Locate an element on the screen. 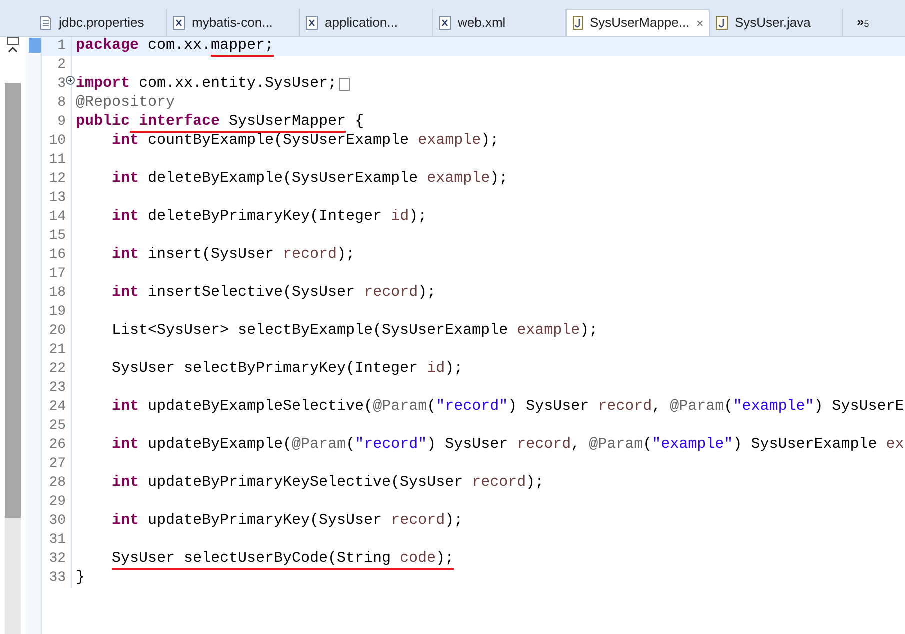 This screenshot has height=634, width=905. tab-label: web.xml is located at coordinates (482, 23).